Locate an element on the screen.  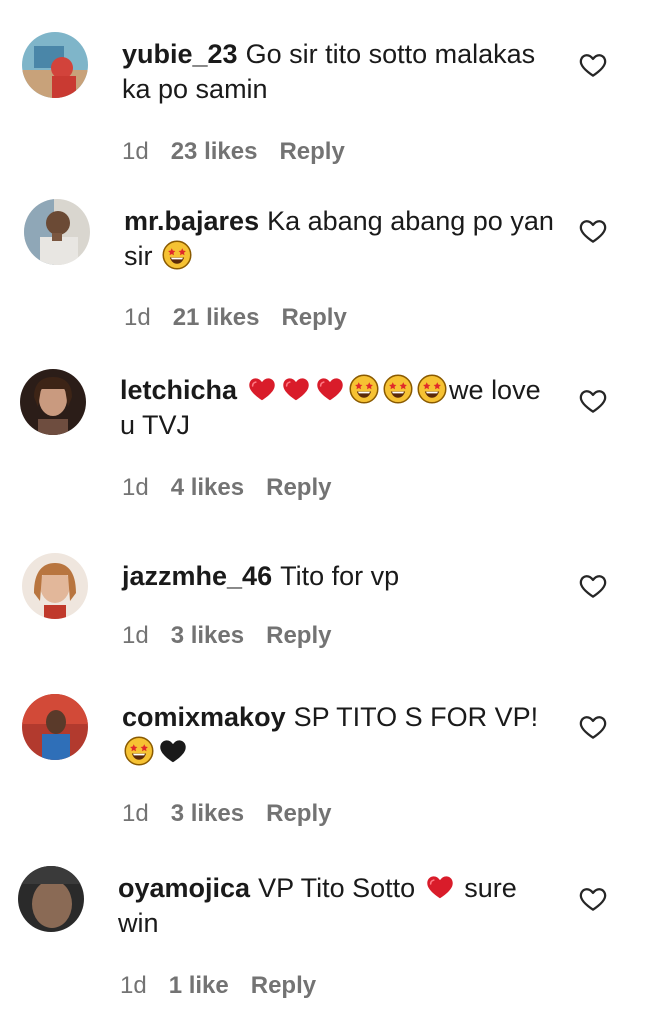
comment-username: mr.bajares is located at coordinates (191, 221).